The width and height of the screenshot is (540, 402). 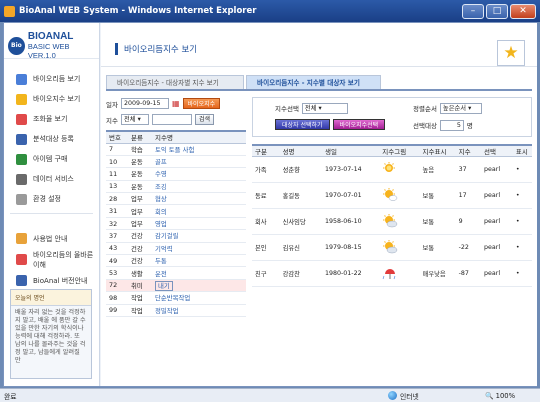 What do you see at coordinates (140, 137) in the screenshot?
I see `col-category: 분류` at bounding box center [140, 137].